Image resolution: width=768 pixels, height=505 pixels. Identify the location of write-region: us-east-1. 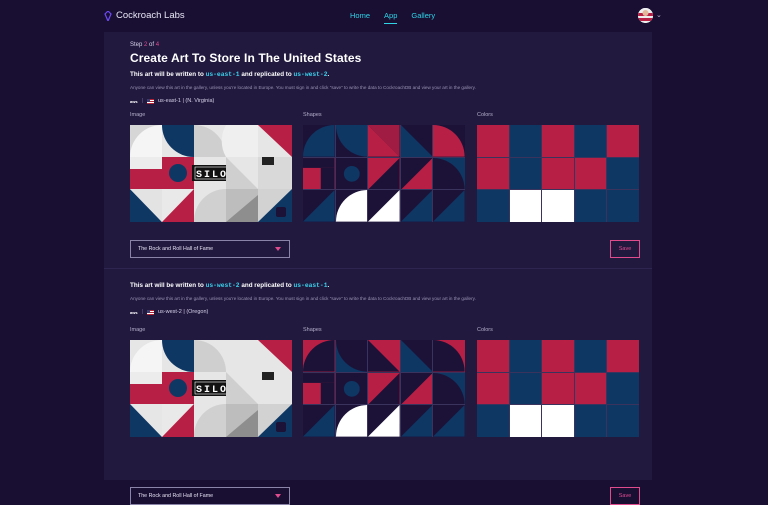
(222, 74).